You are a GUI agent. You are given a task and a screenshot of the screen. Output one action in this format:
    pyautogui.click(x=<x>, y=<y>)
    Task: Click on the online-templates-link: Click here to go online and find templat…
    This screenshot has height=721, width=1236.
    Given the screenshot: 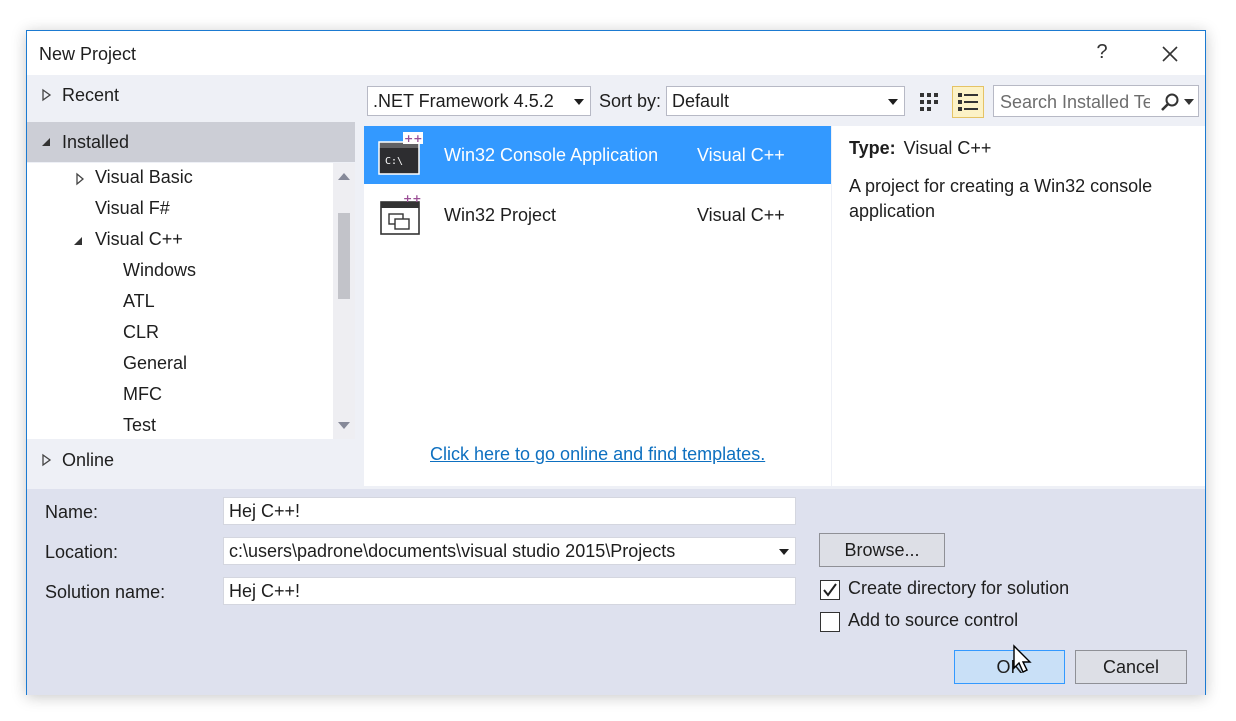 What is the action you would take?
    pyautogui.click(x=597, y=454)
    